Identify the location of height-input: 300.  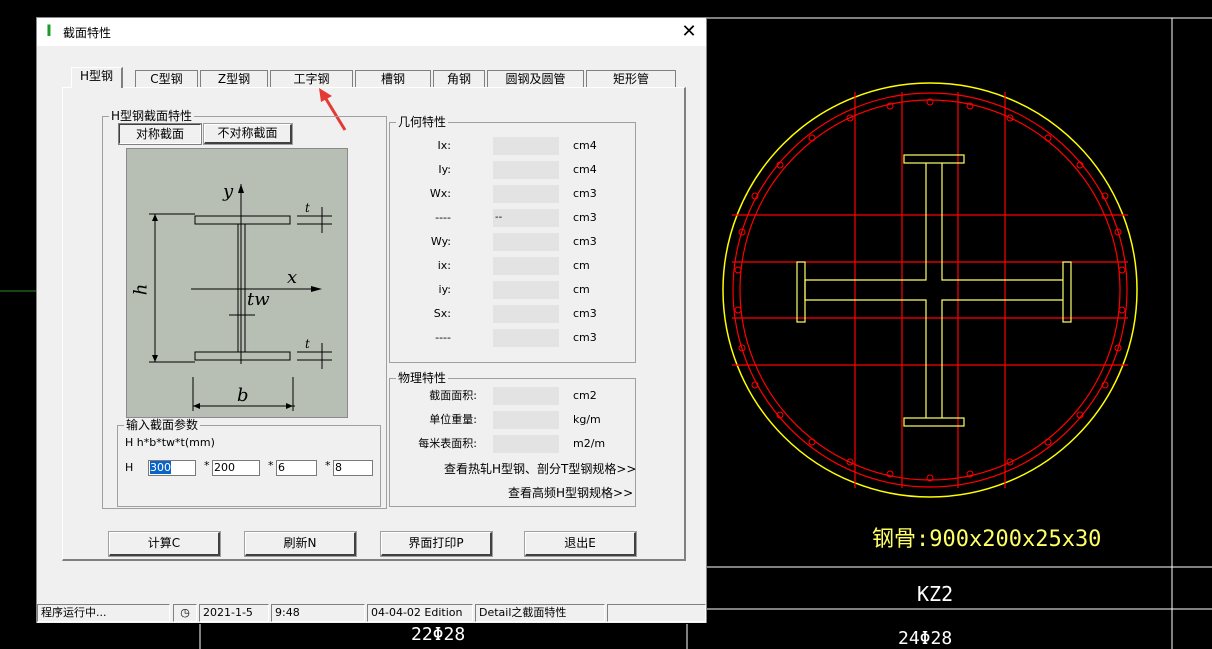
(172, 468).